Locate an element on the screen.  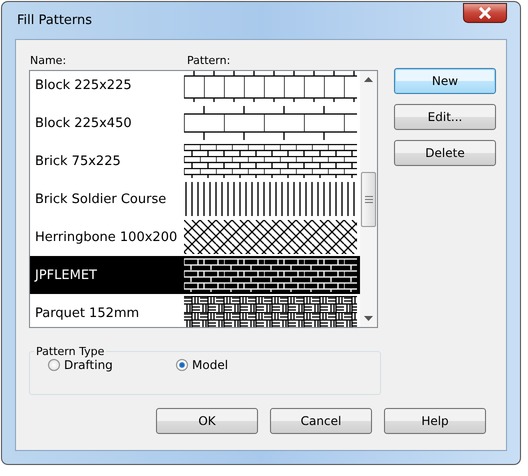
scroll-up-icon is located at coordinates (368, 79).